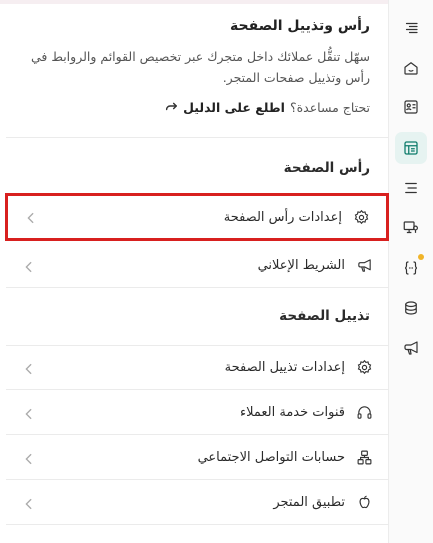  I want to click on database-icon, so click(411, 308).